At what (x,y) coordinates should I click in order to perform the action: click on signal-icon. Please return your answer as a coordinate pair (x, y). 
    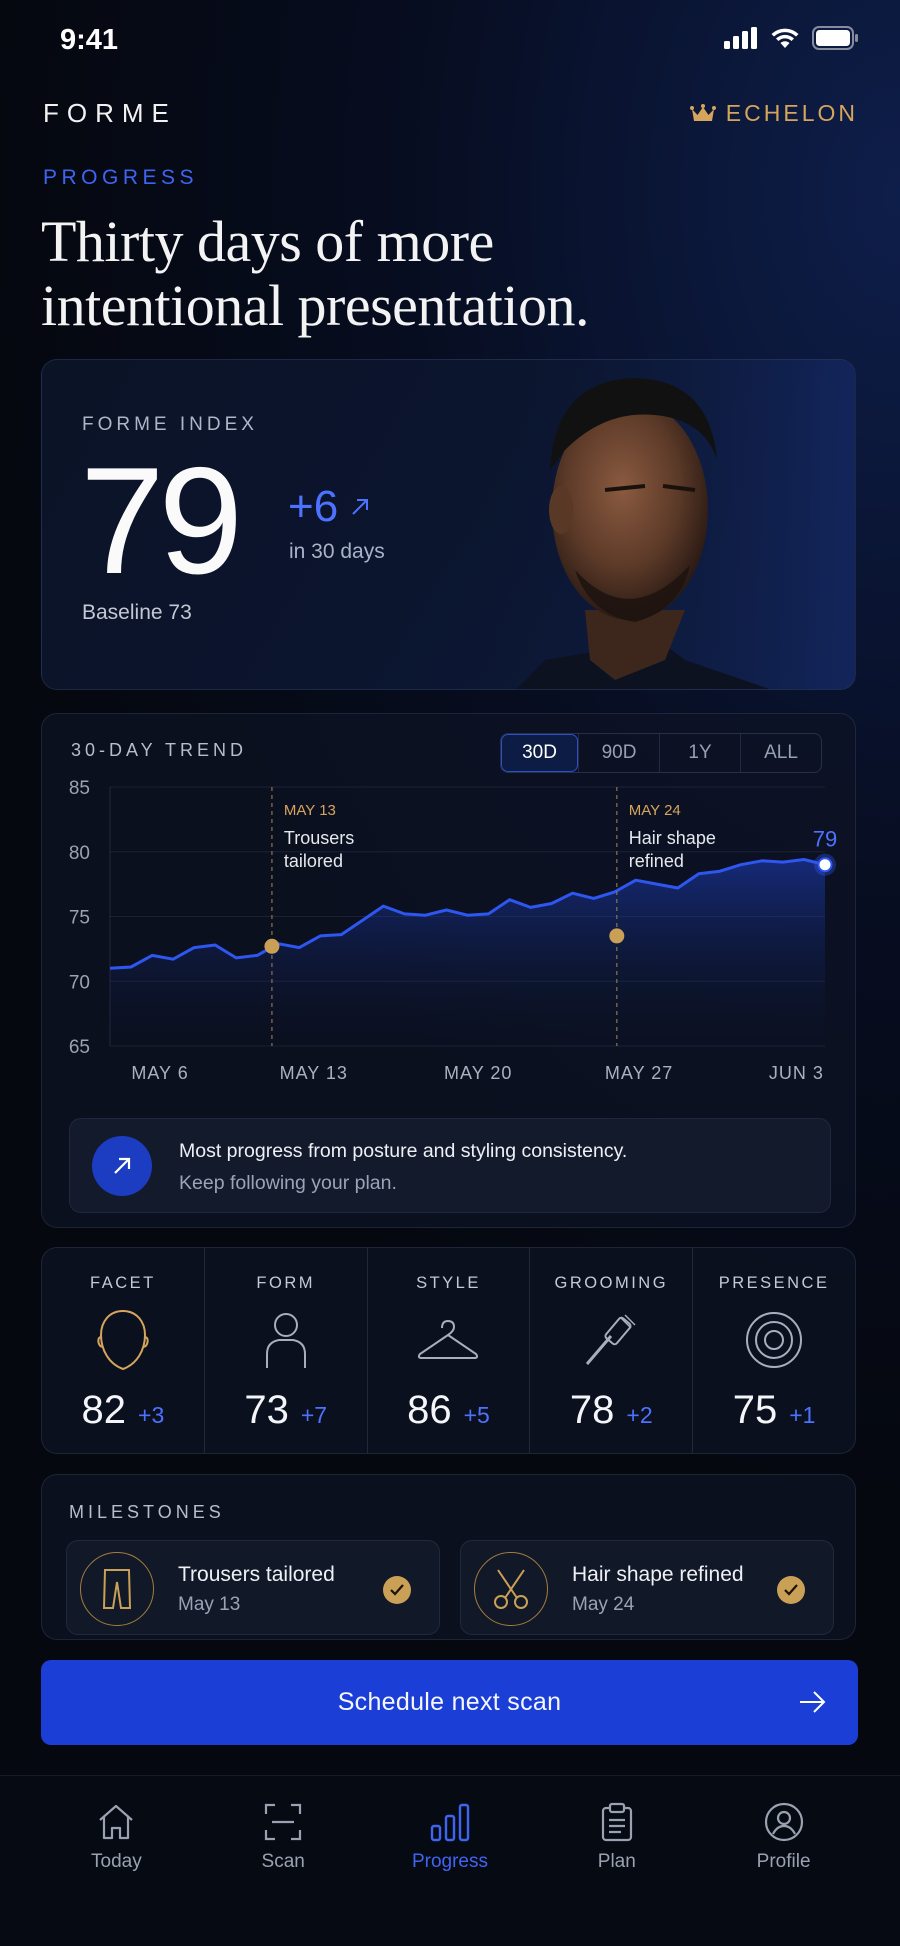
    Looking at the image, I should click on (740, 38).